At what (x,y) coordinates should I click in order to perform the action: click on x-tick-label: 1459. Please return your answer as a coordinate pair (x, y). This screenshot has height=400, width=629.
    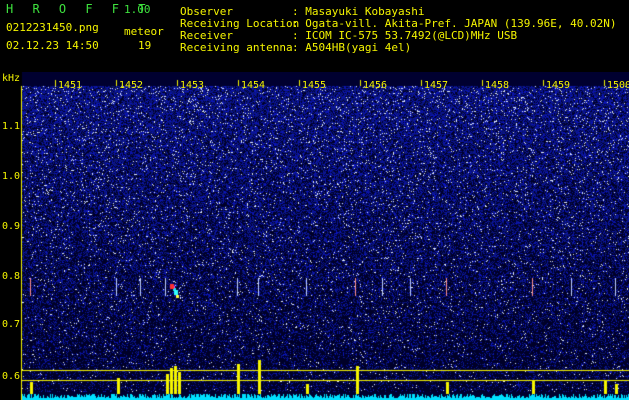
    Looking at the image, I should click on (558, 85).